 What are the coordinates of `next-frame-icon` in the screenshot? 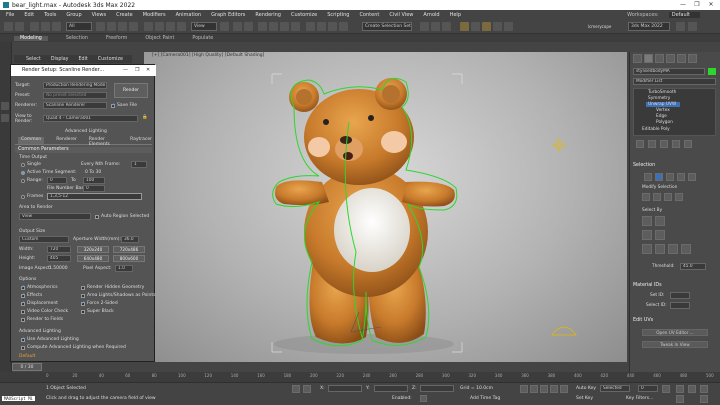 It's located at (554, 389).